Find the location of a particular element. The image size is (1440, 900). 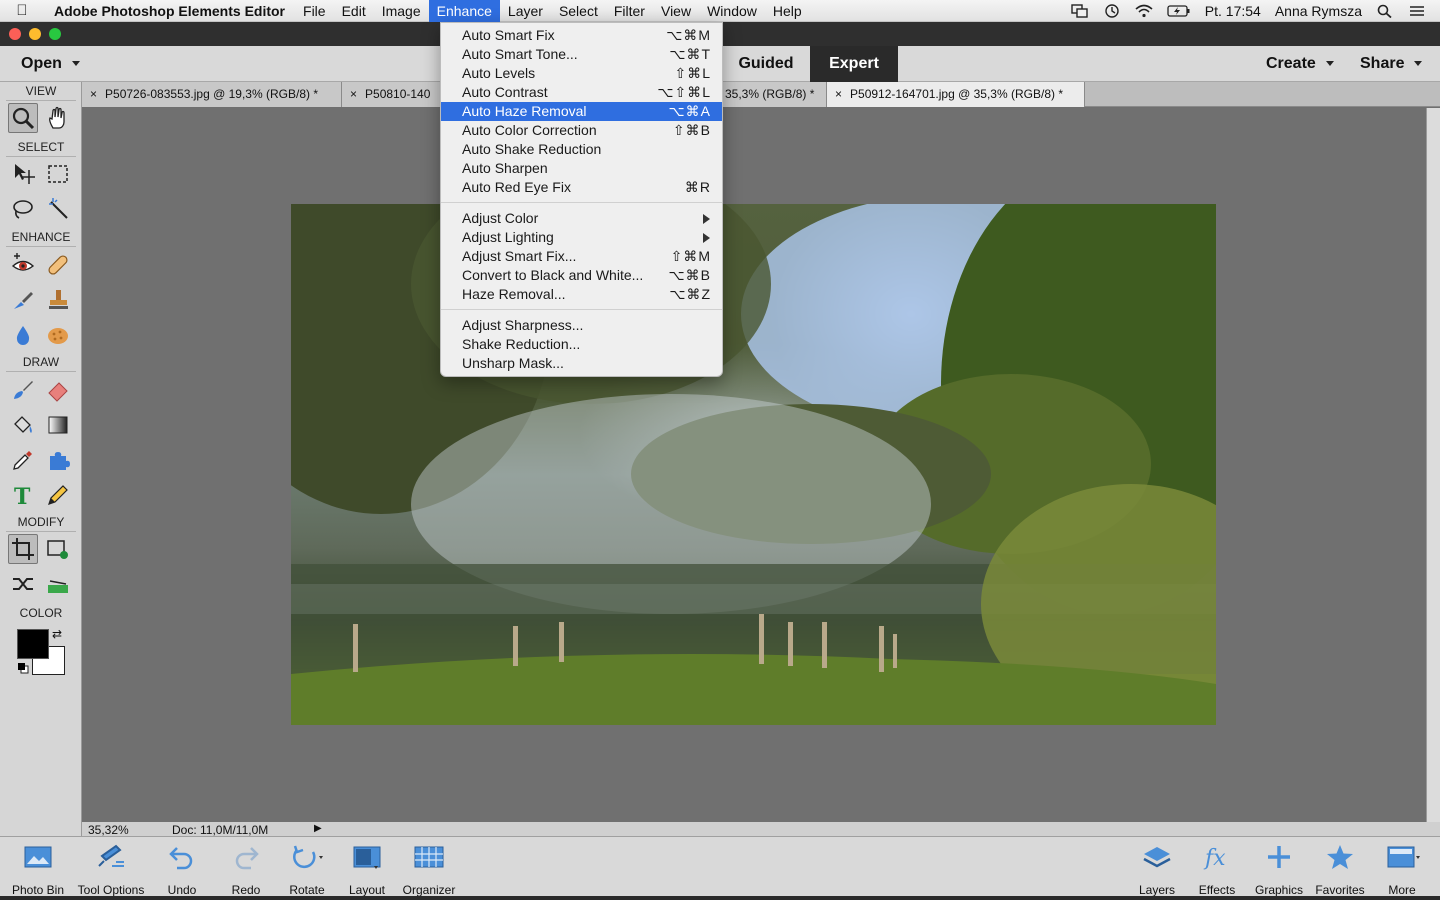

graphics-button: Graphics is located at coordinates (1279, 869).